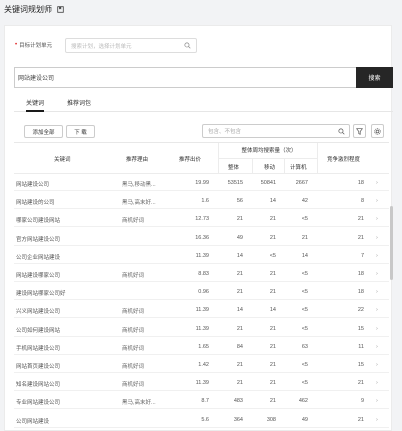 This screenshot has height=431, width=402. I want to click on tab-recommended-packages: 推荐词包, so click(79, 105).